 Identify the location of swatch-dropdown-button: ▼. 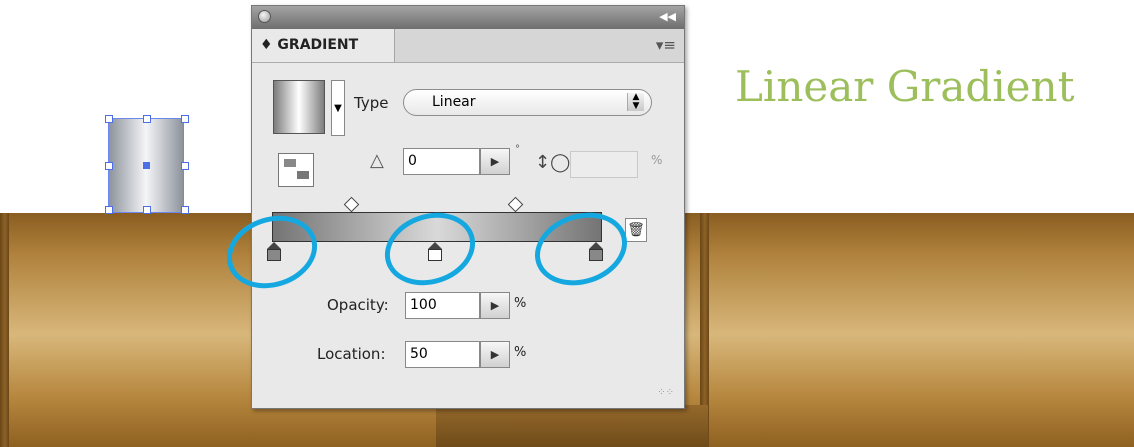
(338, 108).